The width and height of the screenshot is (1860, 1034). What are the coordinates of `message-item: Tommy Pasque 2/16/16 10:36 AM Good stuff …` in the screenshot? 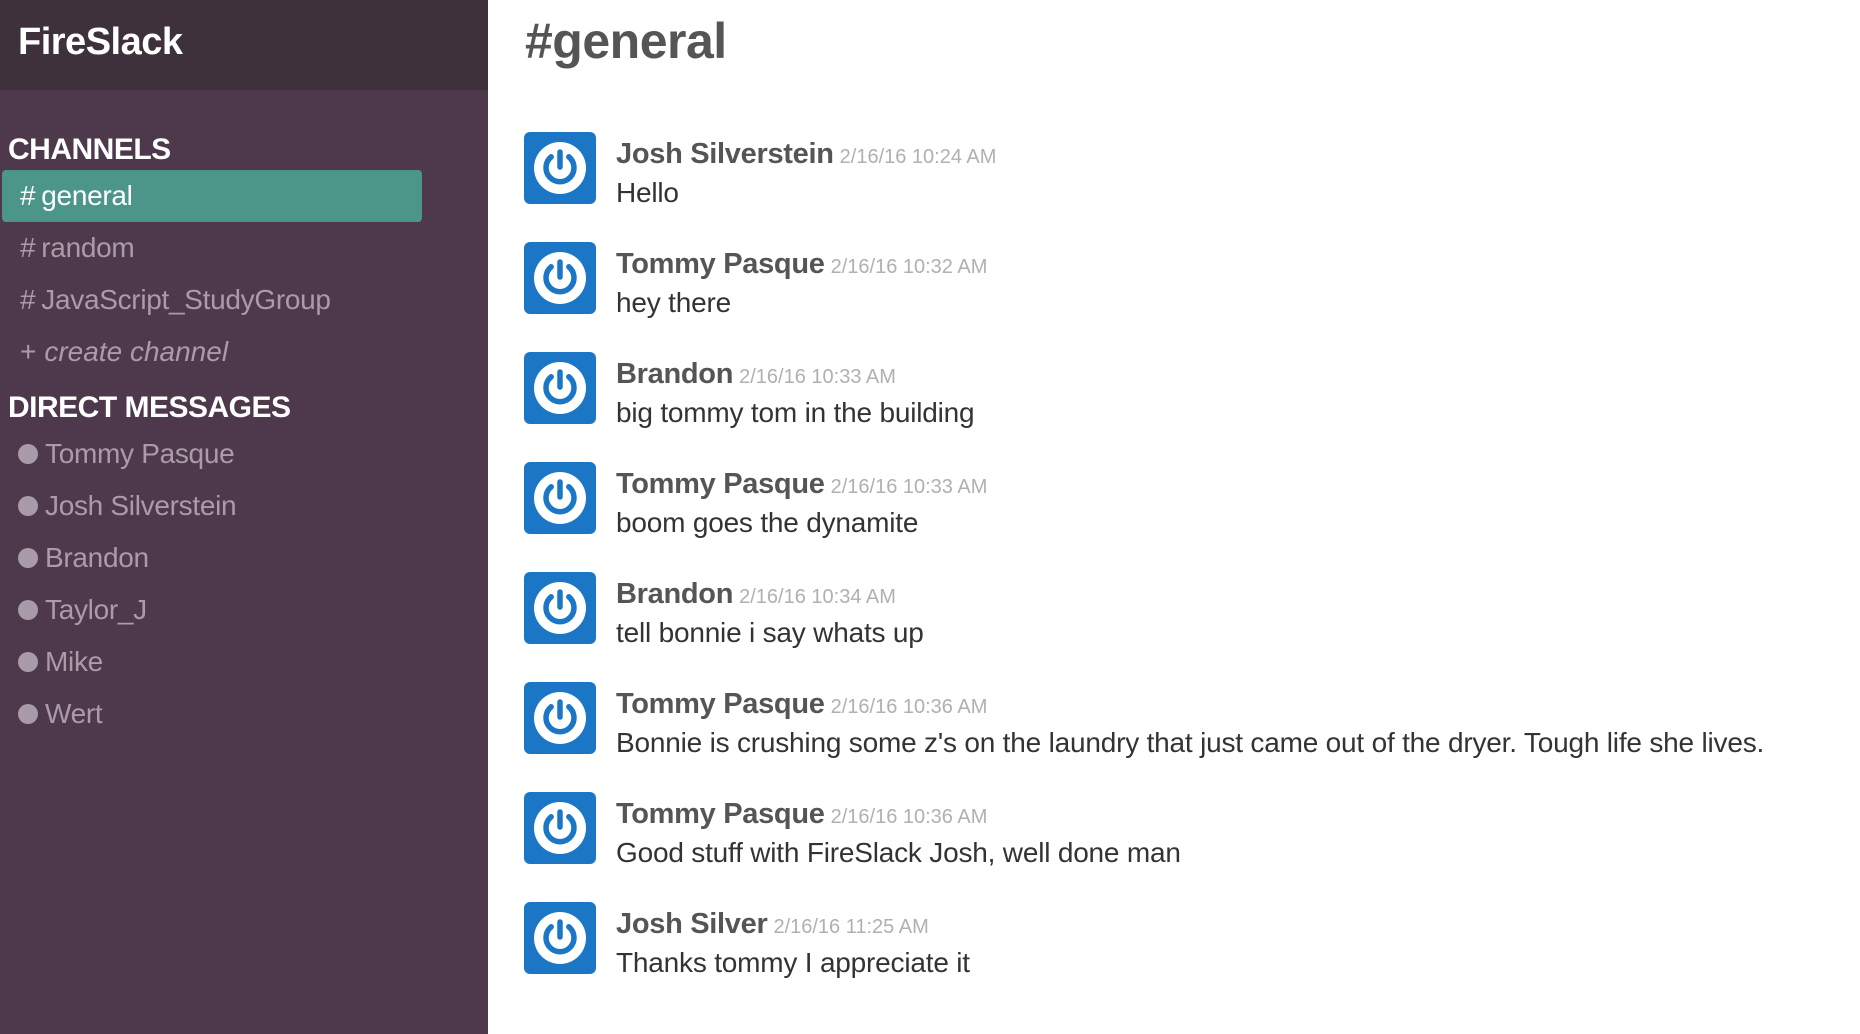 It's located at (1184, 847).